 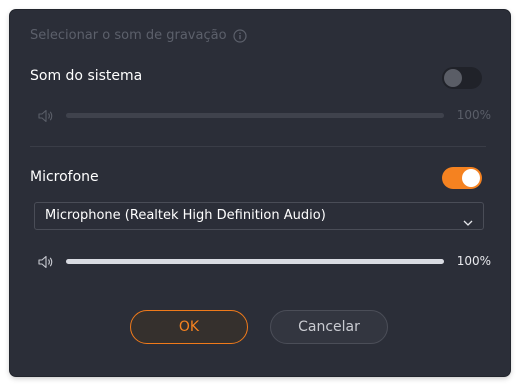 I want to click on chevron-down-icon, so click(x=468, y=219).